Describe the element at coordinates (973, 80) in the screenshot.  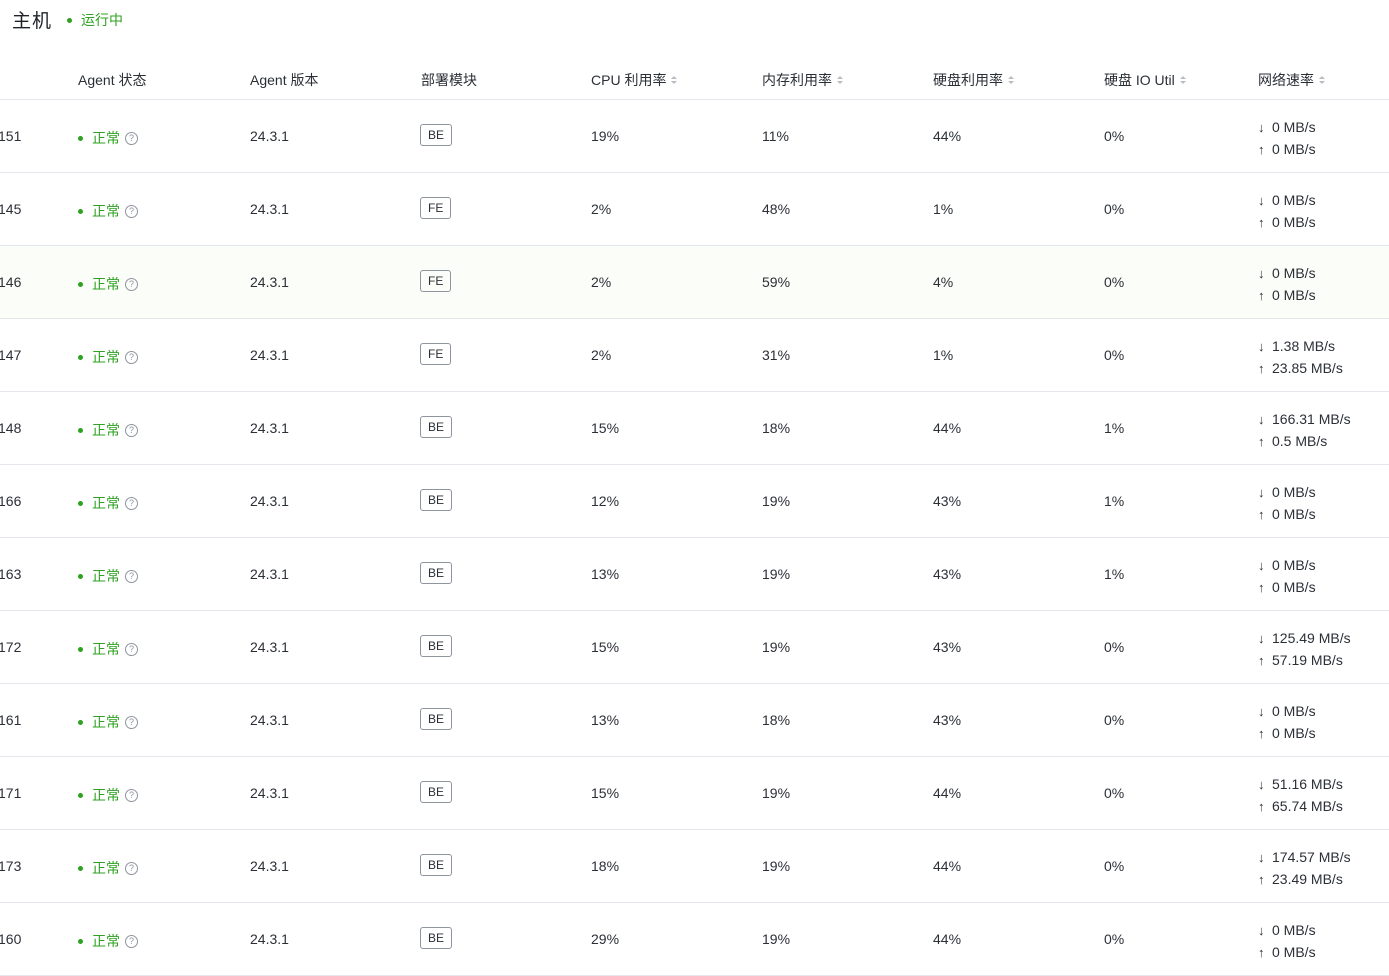
I see `col-disk: 硬盘利用率` at that location.